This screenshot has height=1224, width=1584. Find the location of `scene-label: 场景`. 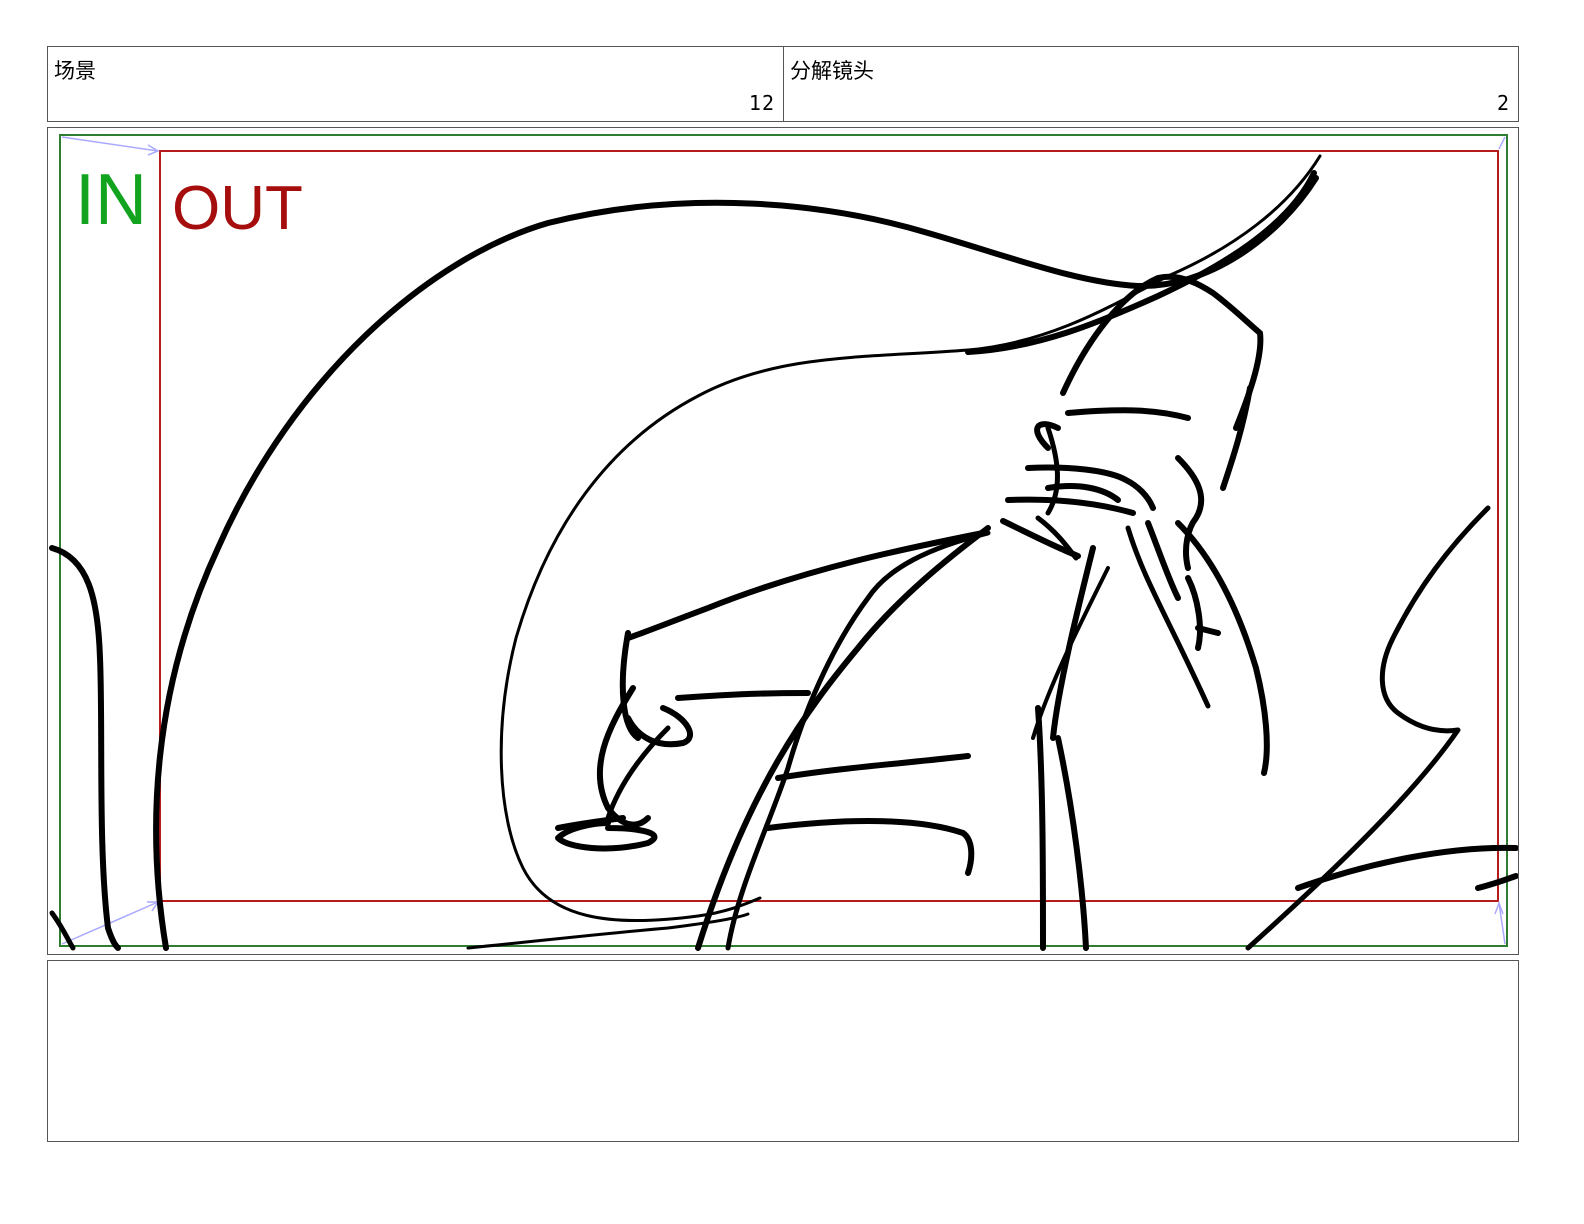

scene-label: 场景 is located at coordinates (75, 71).